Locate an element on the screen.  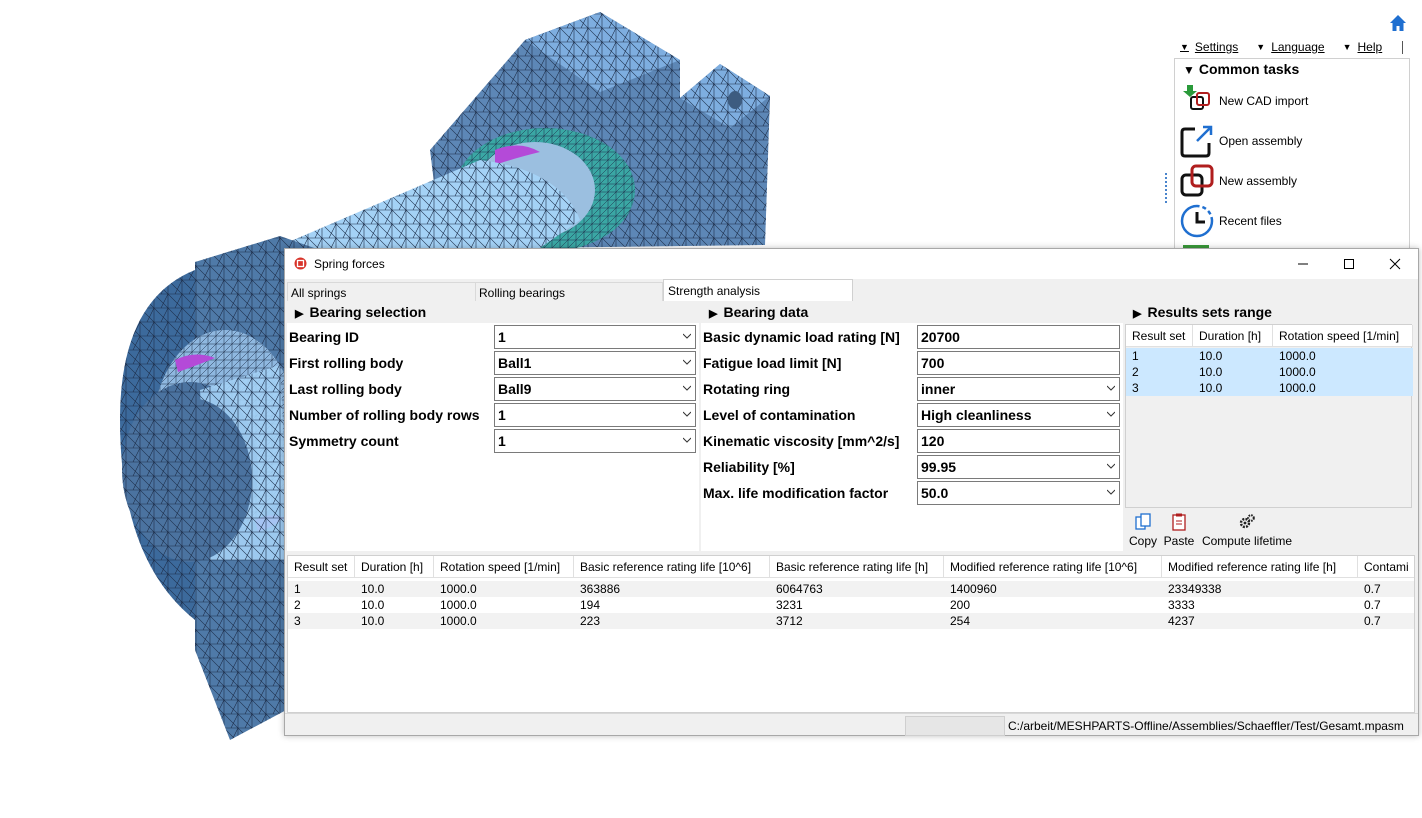
header-modified-life-cycles: Modified reference rating life [10^6] is located at coordinates (1053, 567).